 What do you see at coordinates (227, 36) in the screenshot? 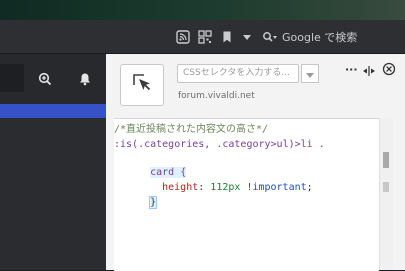
I see `bookmark-icon` at bounding box center [227, 36].